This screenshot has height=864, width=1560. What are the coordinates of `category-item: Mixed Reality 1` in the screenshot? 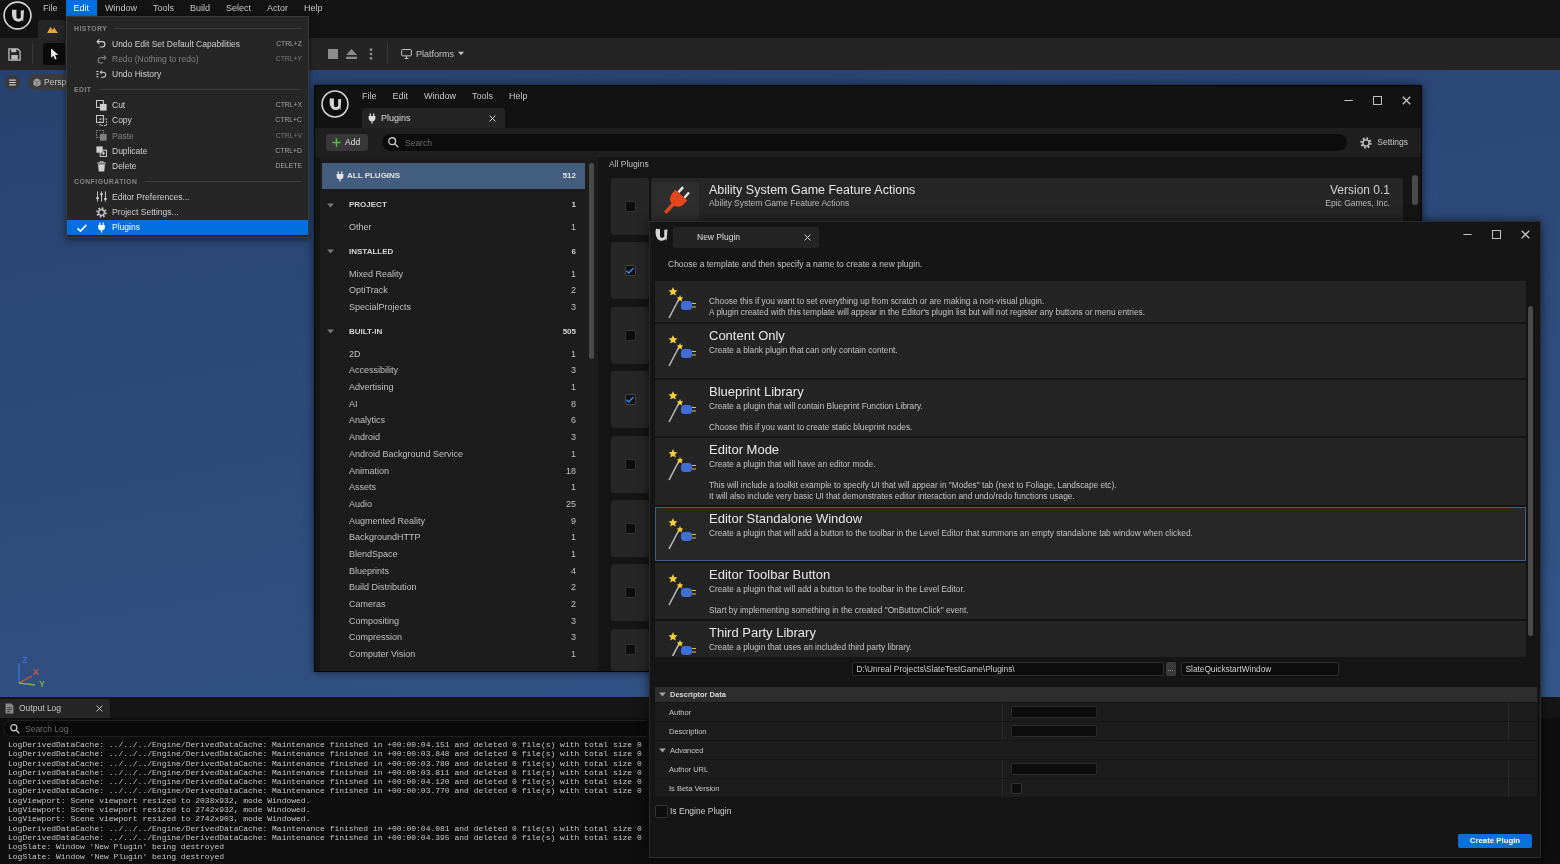 It's located at (453, 274).